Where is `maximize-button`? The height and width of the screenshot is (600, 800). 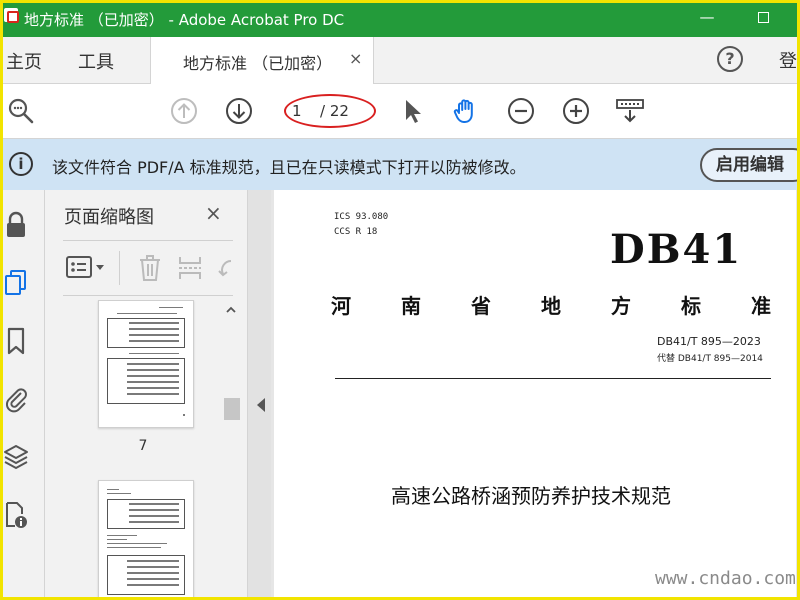 maximize-button is located at coordinates (763, 18).